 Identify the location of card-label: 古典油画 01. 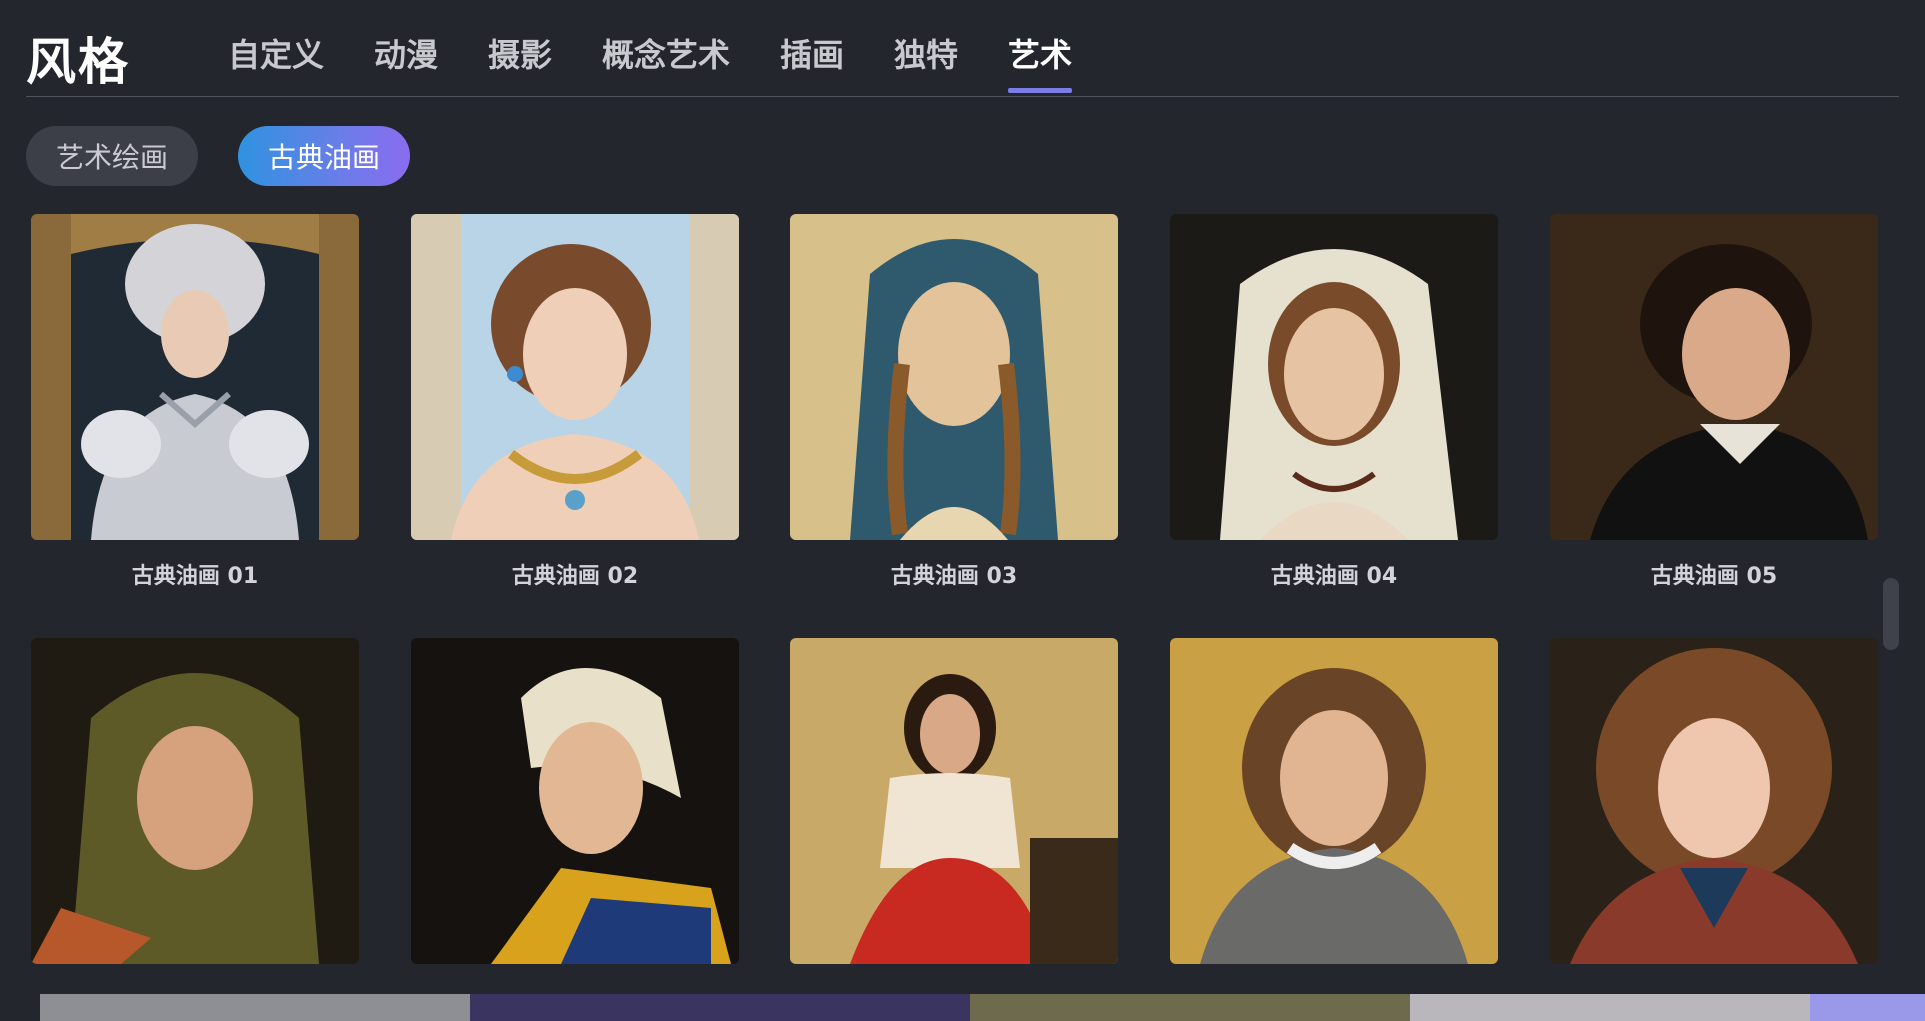
(195, 576).